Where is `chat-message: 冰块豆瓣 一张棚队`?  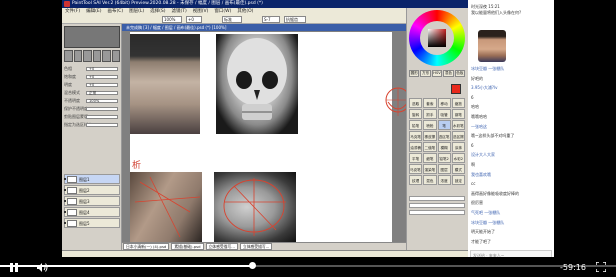 chat-message: 冰块豆瓣 一张棚队 is located at coordinates (488, 222).